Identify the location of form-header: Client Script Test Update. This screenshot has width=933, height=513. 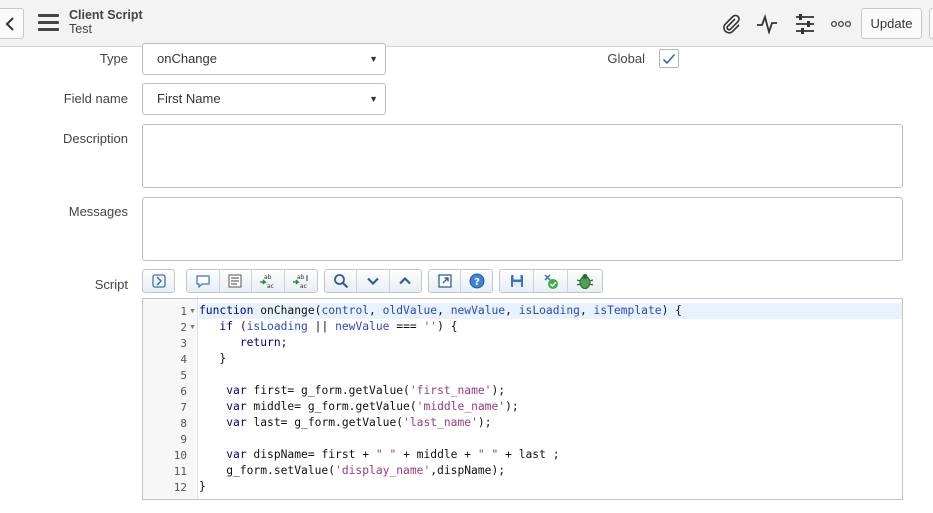
(466, 23).